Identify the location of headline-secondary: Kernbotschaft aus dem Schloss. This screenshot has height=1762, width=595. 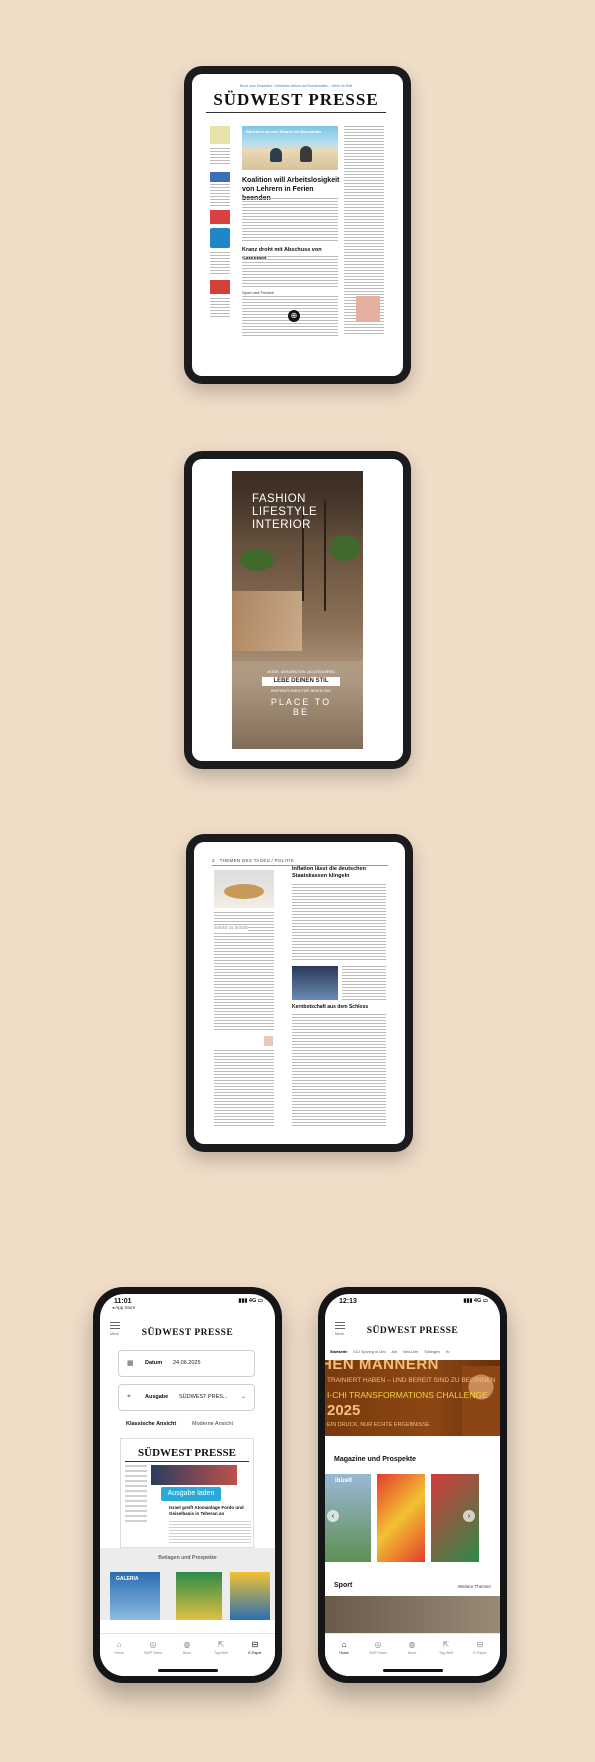
(339, 1007).